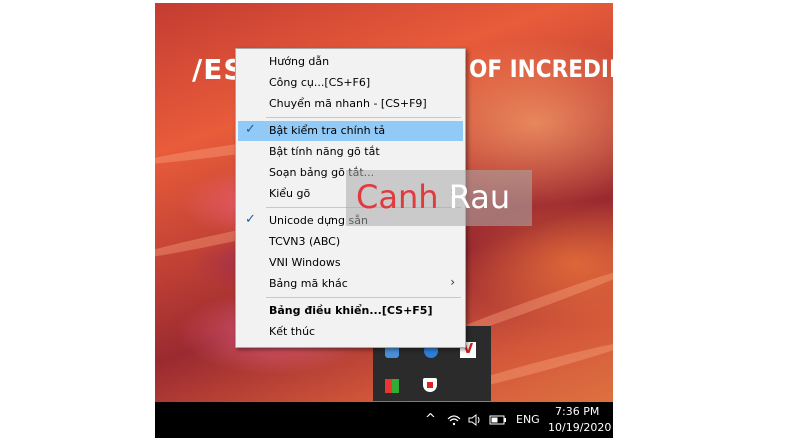 This screenshot has width=800, height=438. Describe the element at coordinates (292, 331) in the screenshot. I see `menu-item-label: Kết thúc` at that location.